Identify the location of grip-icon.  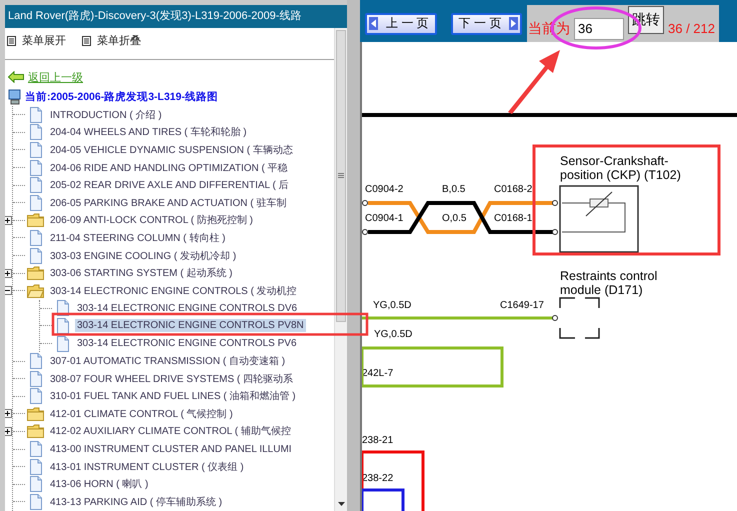
(341, 176).